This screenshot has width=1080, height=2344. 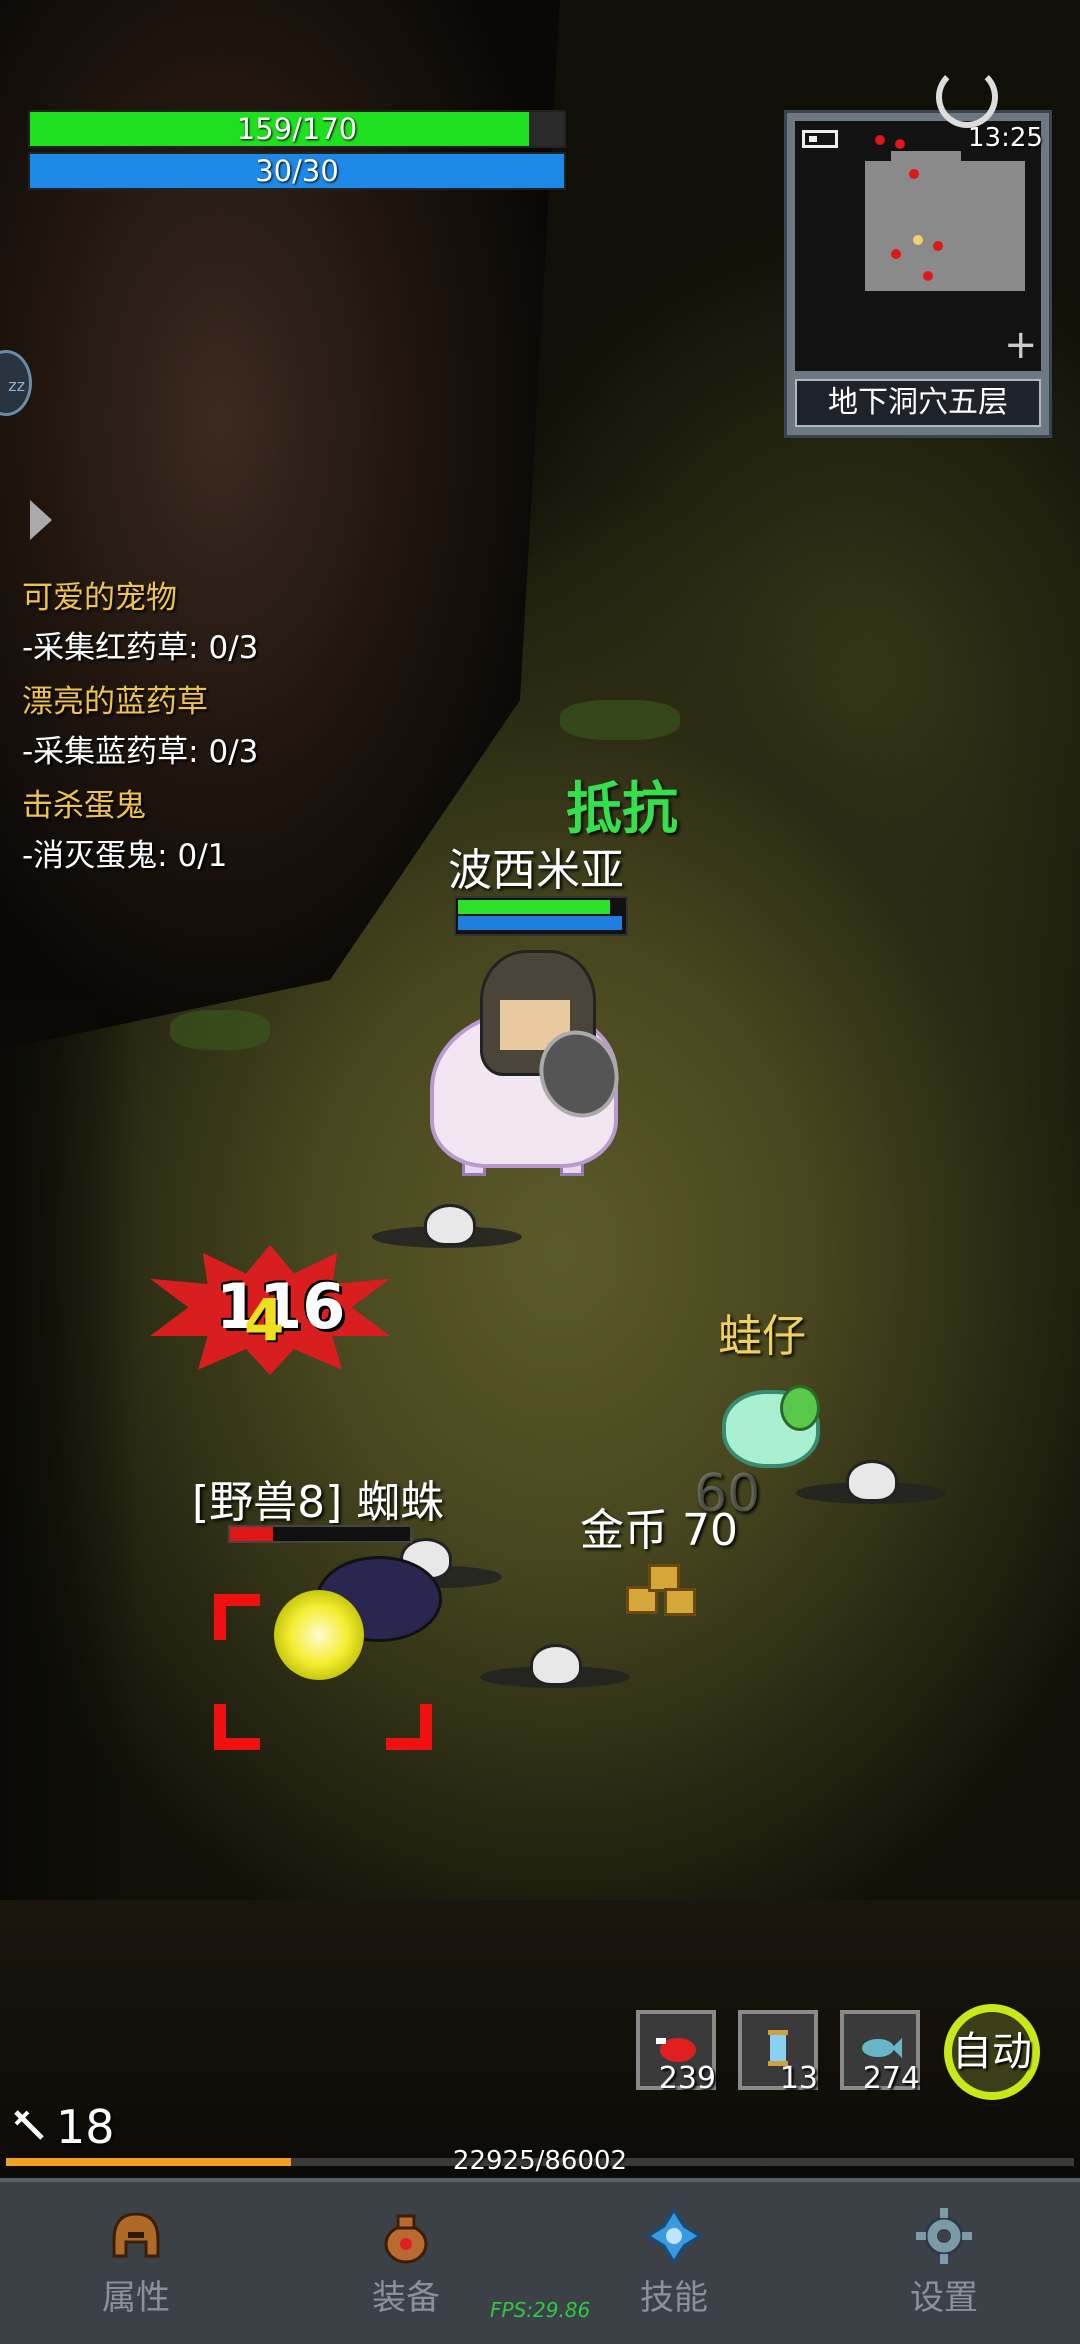 What do you see at coordinates (140, 752) in the screenshot?
I see `quest-task: -采集蓝药草: 0/3` at bounding box center [140, 752].